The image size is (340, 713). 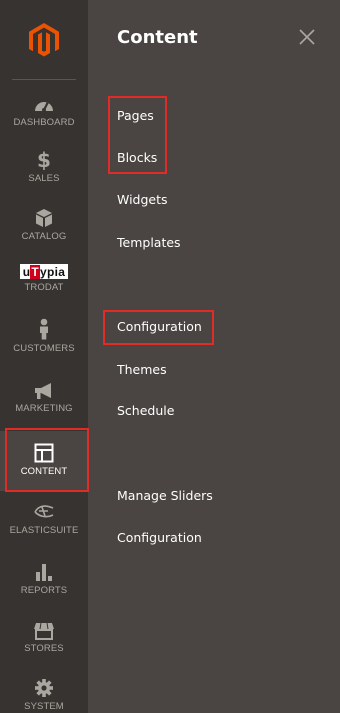 What do you see at coordinates (44, 452) in the screenshot?
I see `layout-icon` at bounding box center [44, 452].